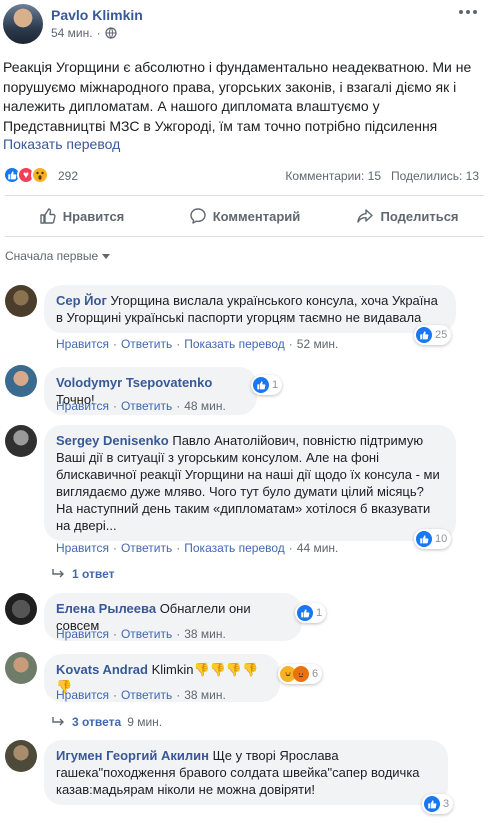 Image resolution: width=489 pixels, height=823 pixels. What do you see at coordinates (23, 24) in the screenshot?
I see `author-avatar` at bounding box center [23, 24].